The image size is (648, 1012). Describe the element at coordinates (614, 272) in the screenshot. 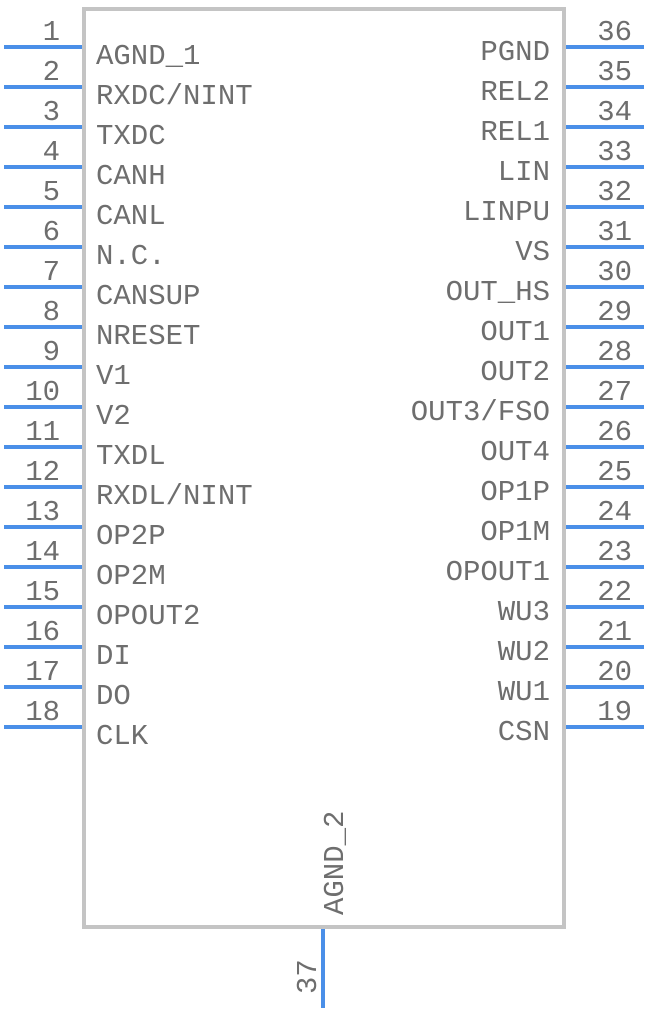

I see `pin-number: 30` at that location.